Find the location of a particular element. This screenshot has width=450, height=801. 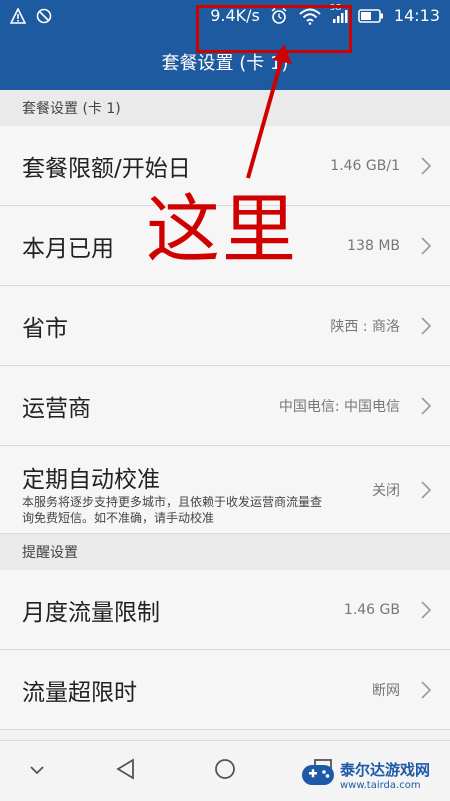

annotation-arrow is located at coordinates (269, 111).